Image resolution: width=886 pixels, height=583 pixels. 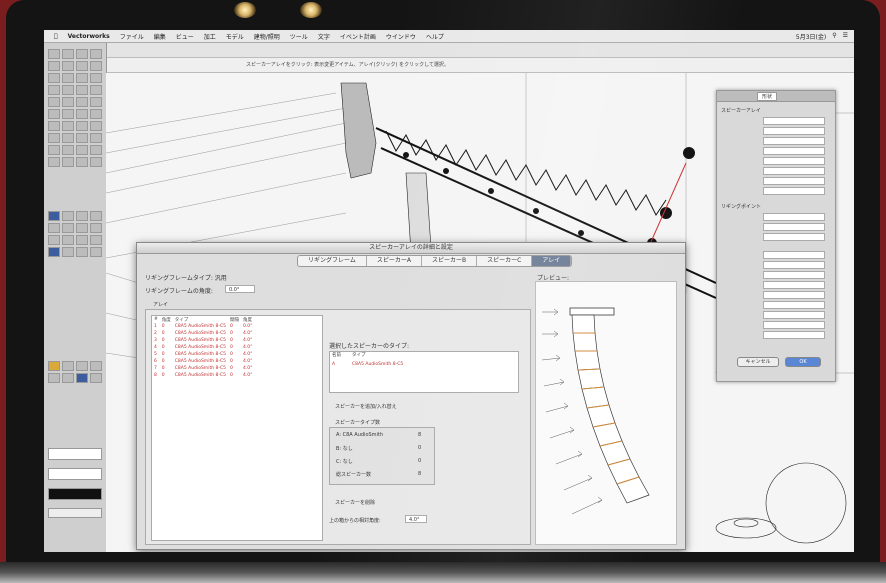 What do you see at coordinates (377, 364) in the screenshot?
I see `speaker-list-row-type: C8A5 AudioSmith 8-C5` at bounding box center [377, 364].